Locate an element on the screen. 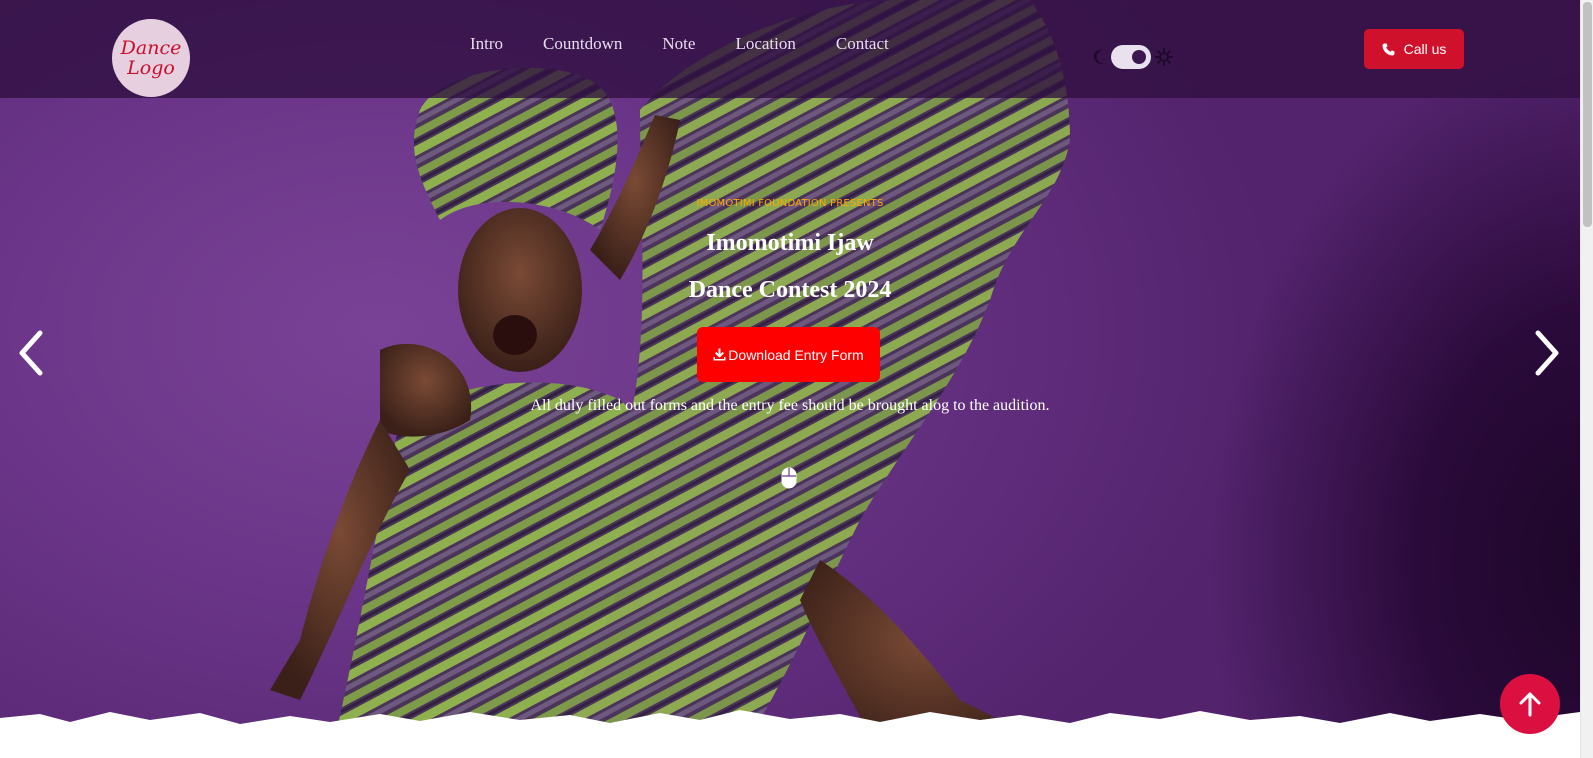  theme-toggle is located at coordinates (1133, 57).